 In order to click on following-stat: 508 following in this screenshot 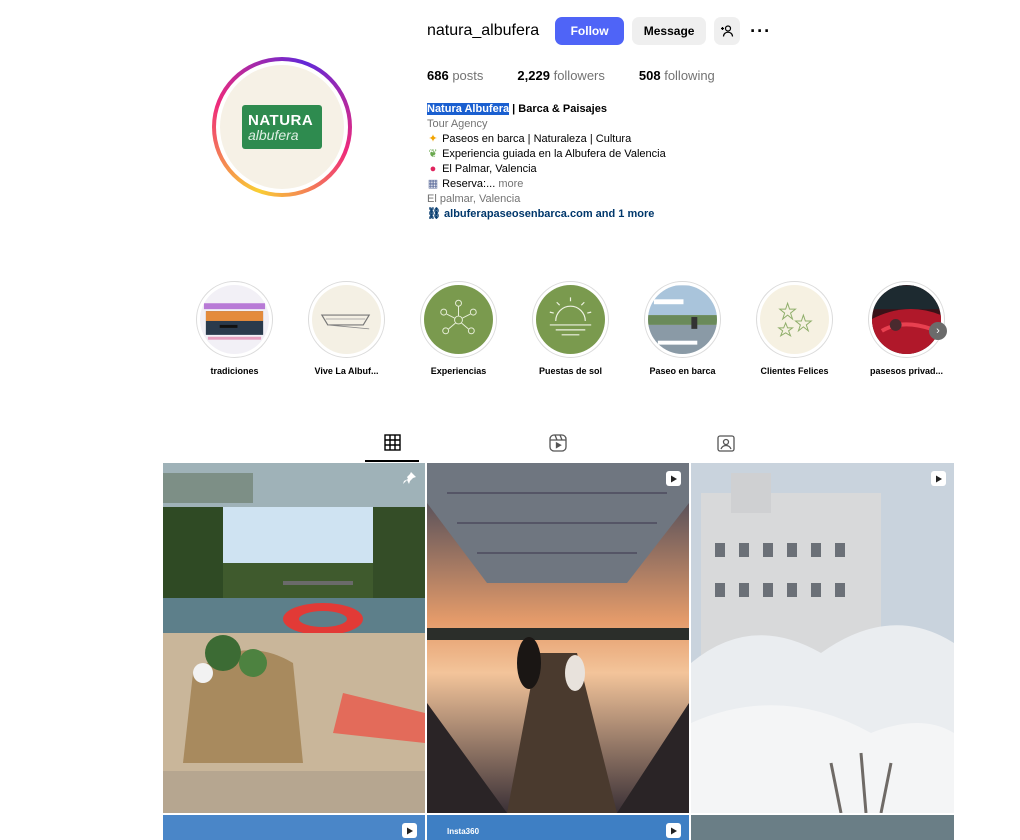, I will do `click(677, 75)`.